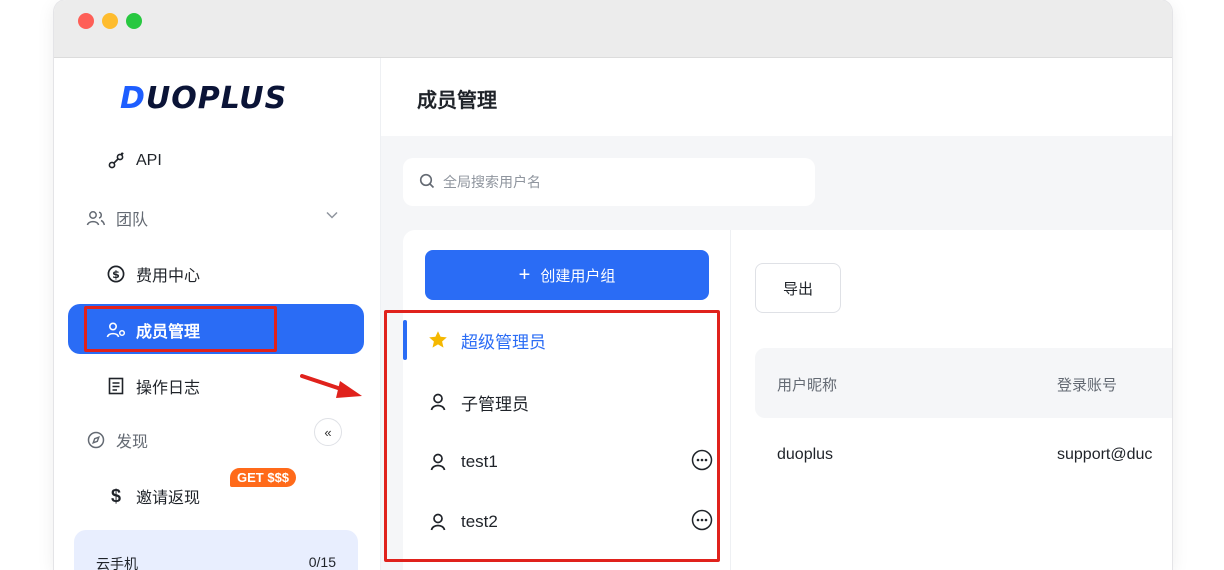 This screenshot has height=570, width=1224. Describe the element at coordinates (149, 160) in the screenshot. I see `sidebar-item-label: API` at that location.